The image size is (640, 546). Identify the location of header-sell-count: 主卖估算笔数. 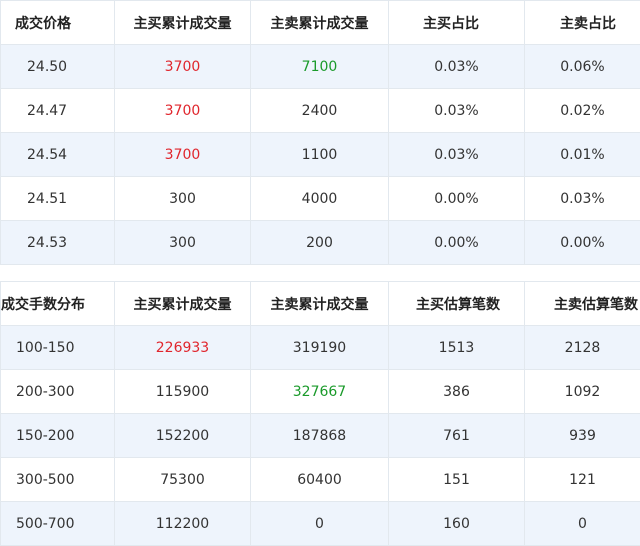
(582, 304).